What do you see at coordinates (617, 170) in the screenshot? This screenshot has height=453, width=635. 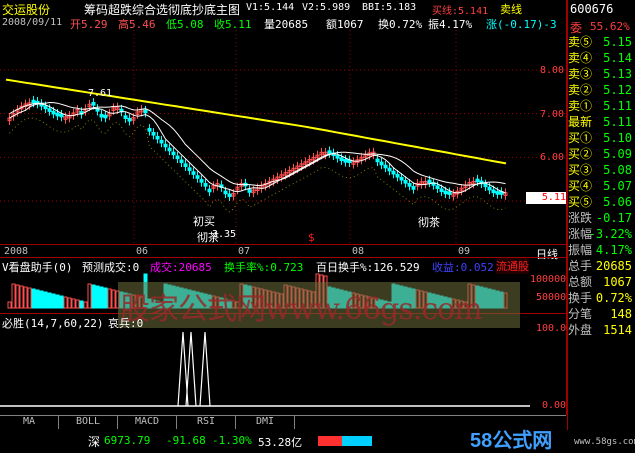 I see `quote-row-value: 5.08` at bounding box center [617, 170].